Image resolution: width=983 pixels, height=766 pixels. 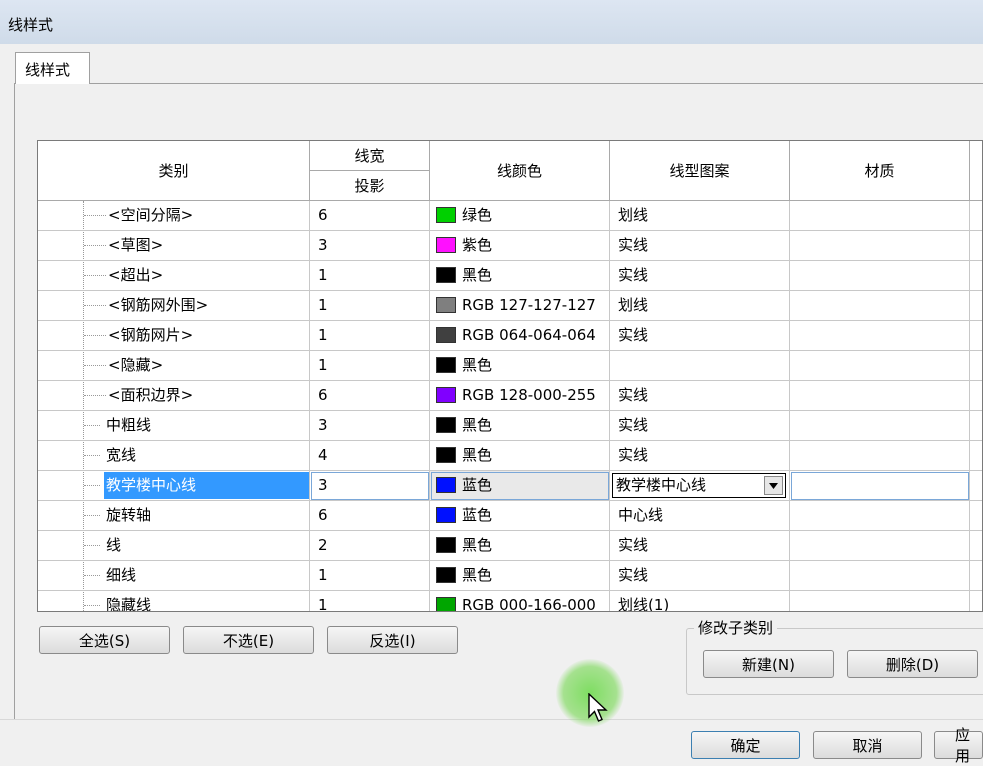 I want to click on category-cell: <隐藏>, so click(x=174, y=366).